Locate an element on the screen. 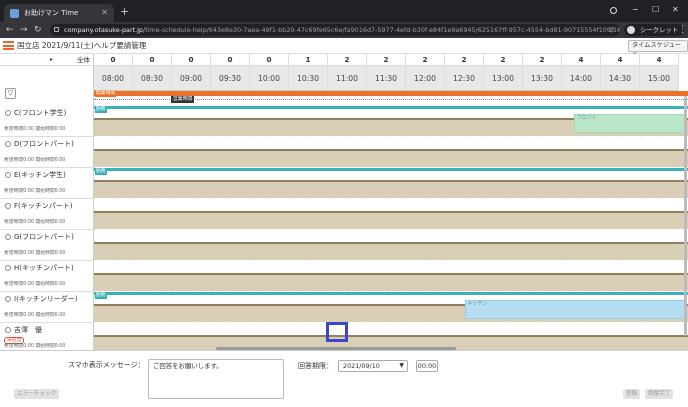 The image size is (688, 407). message-textarea: ご回答をお願いします。 is located at coordinates (216, 379).